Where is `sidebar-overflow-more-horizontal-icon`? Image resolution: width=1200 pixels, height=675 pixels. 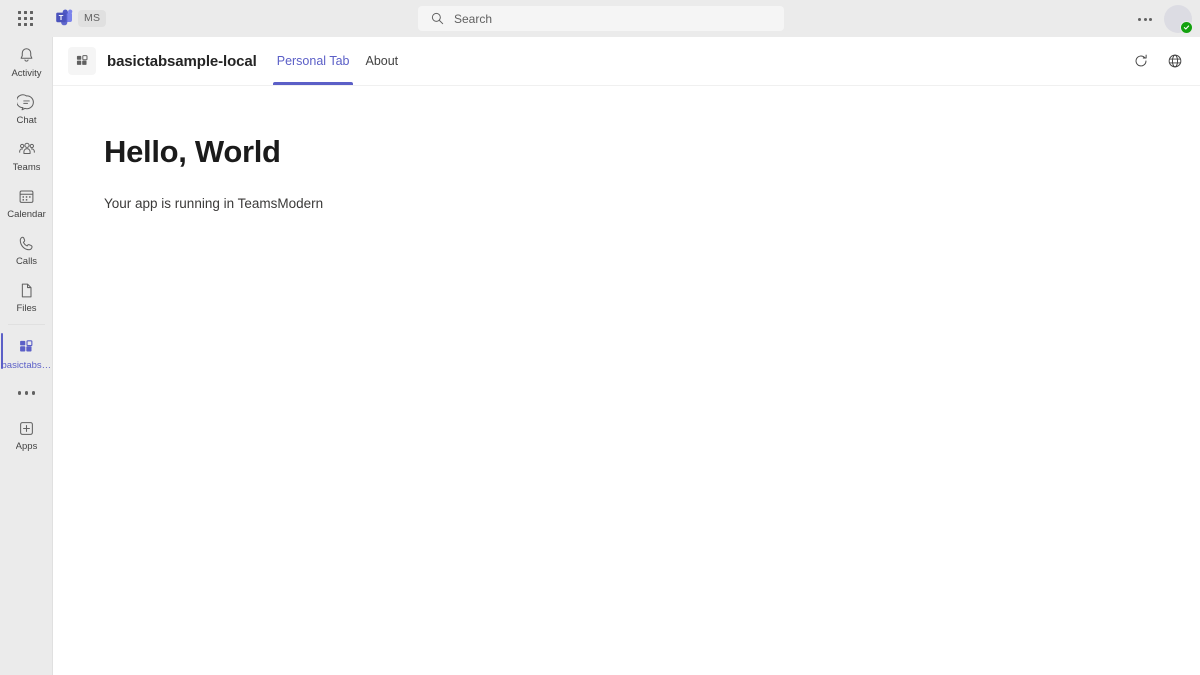
sidebar-overflow-more-horizontal-icon is located at coordinates (26, 393).